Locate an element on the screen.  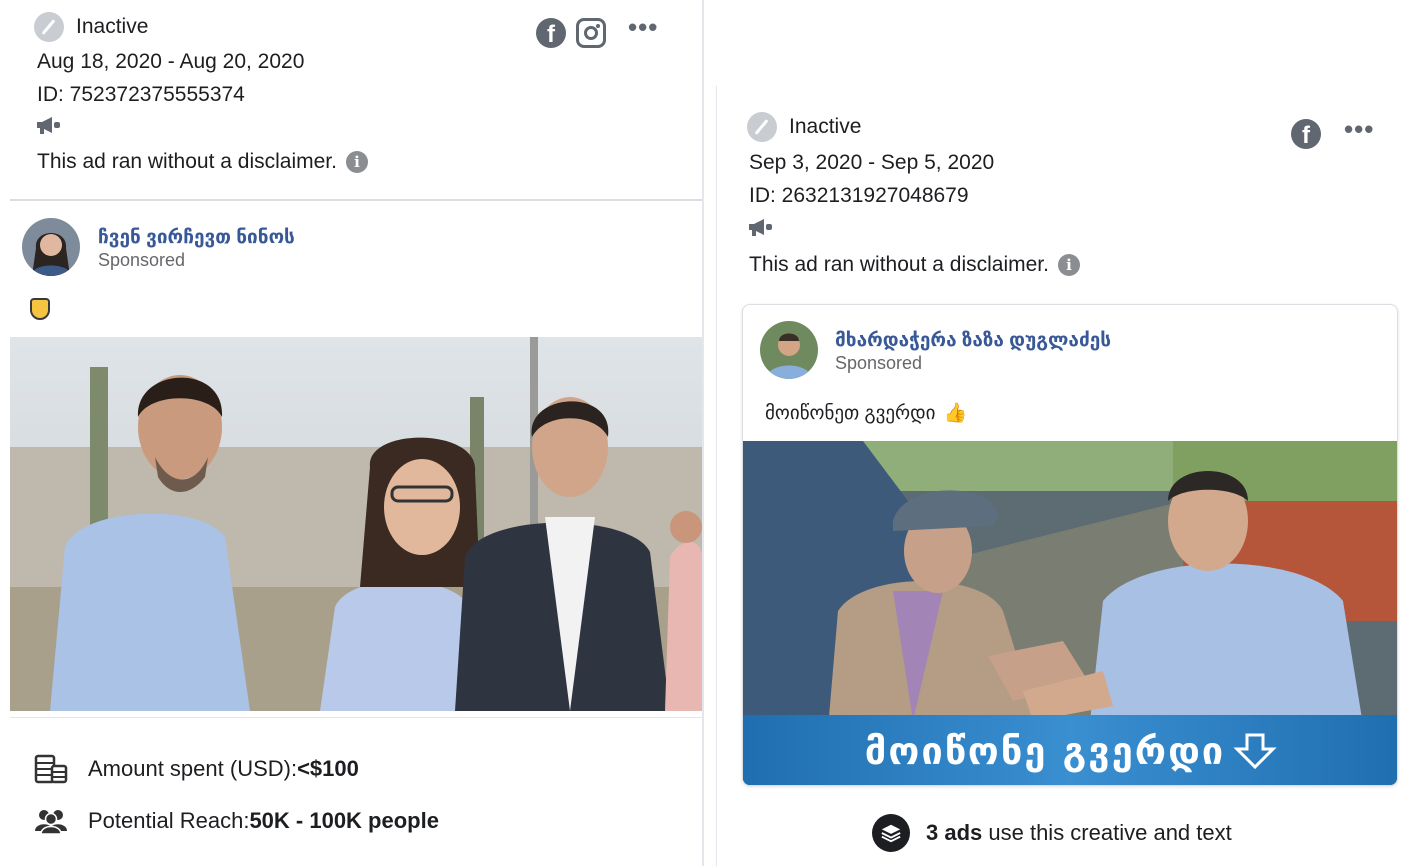
date-range: Aug 18, 2020 - Aug 20, 2020 is located at coordinates (171, 61).